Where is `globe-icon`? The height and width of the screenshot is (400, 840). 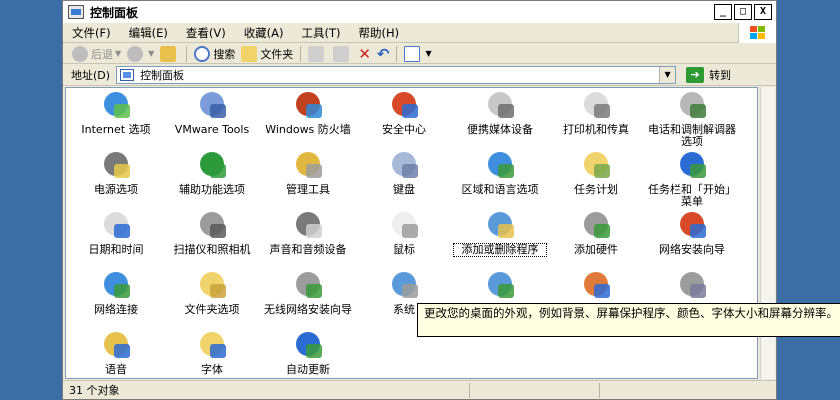 globe-icon is located at coordinates (116, 105).